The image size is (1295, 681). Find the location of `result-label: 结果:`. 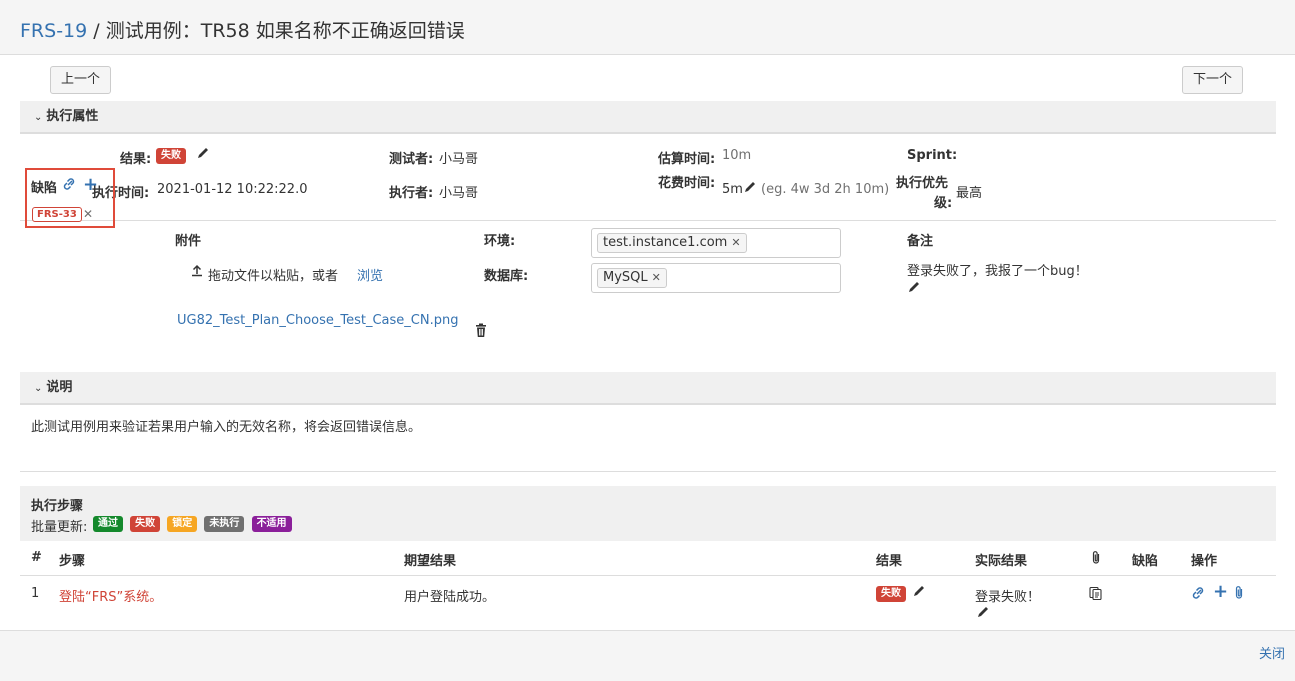

result-label: 结果: is located at coordinates (136, 159).